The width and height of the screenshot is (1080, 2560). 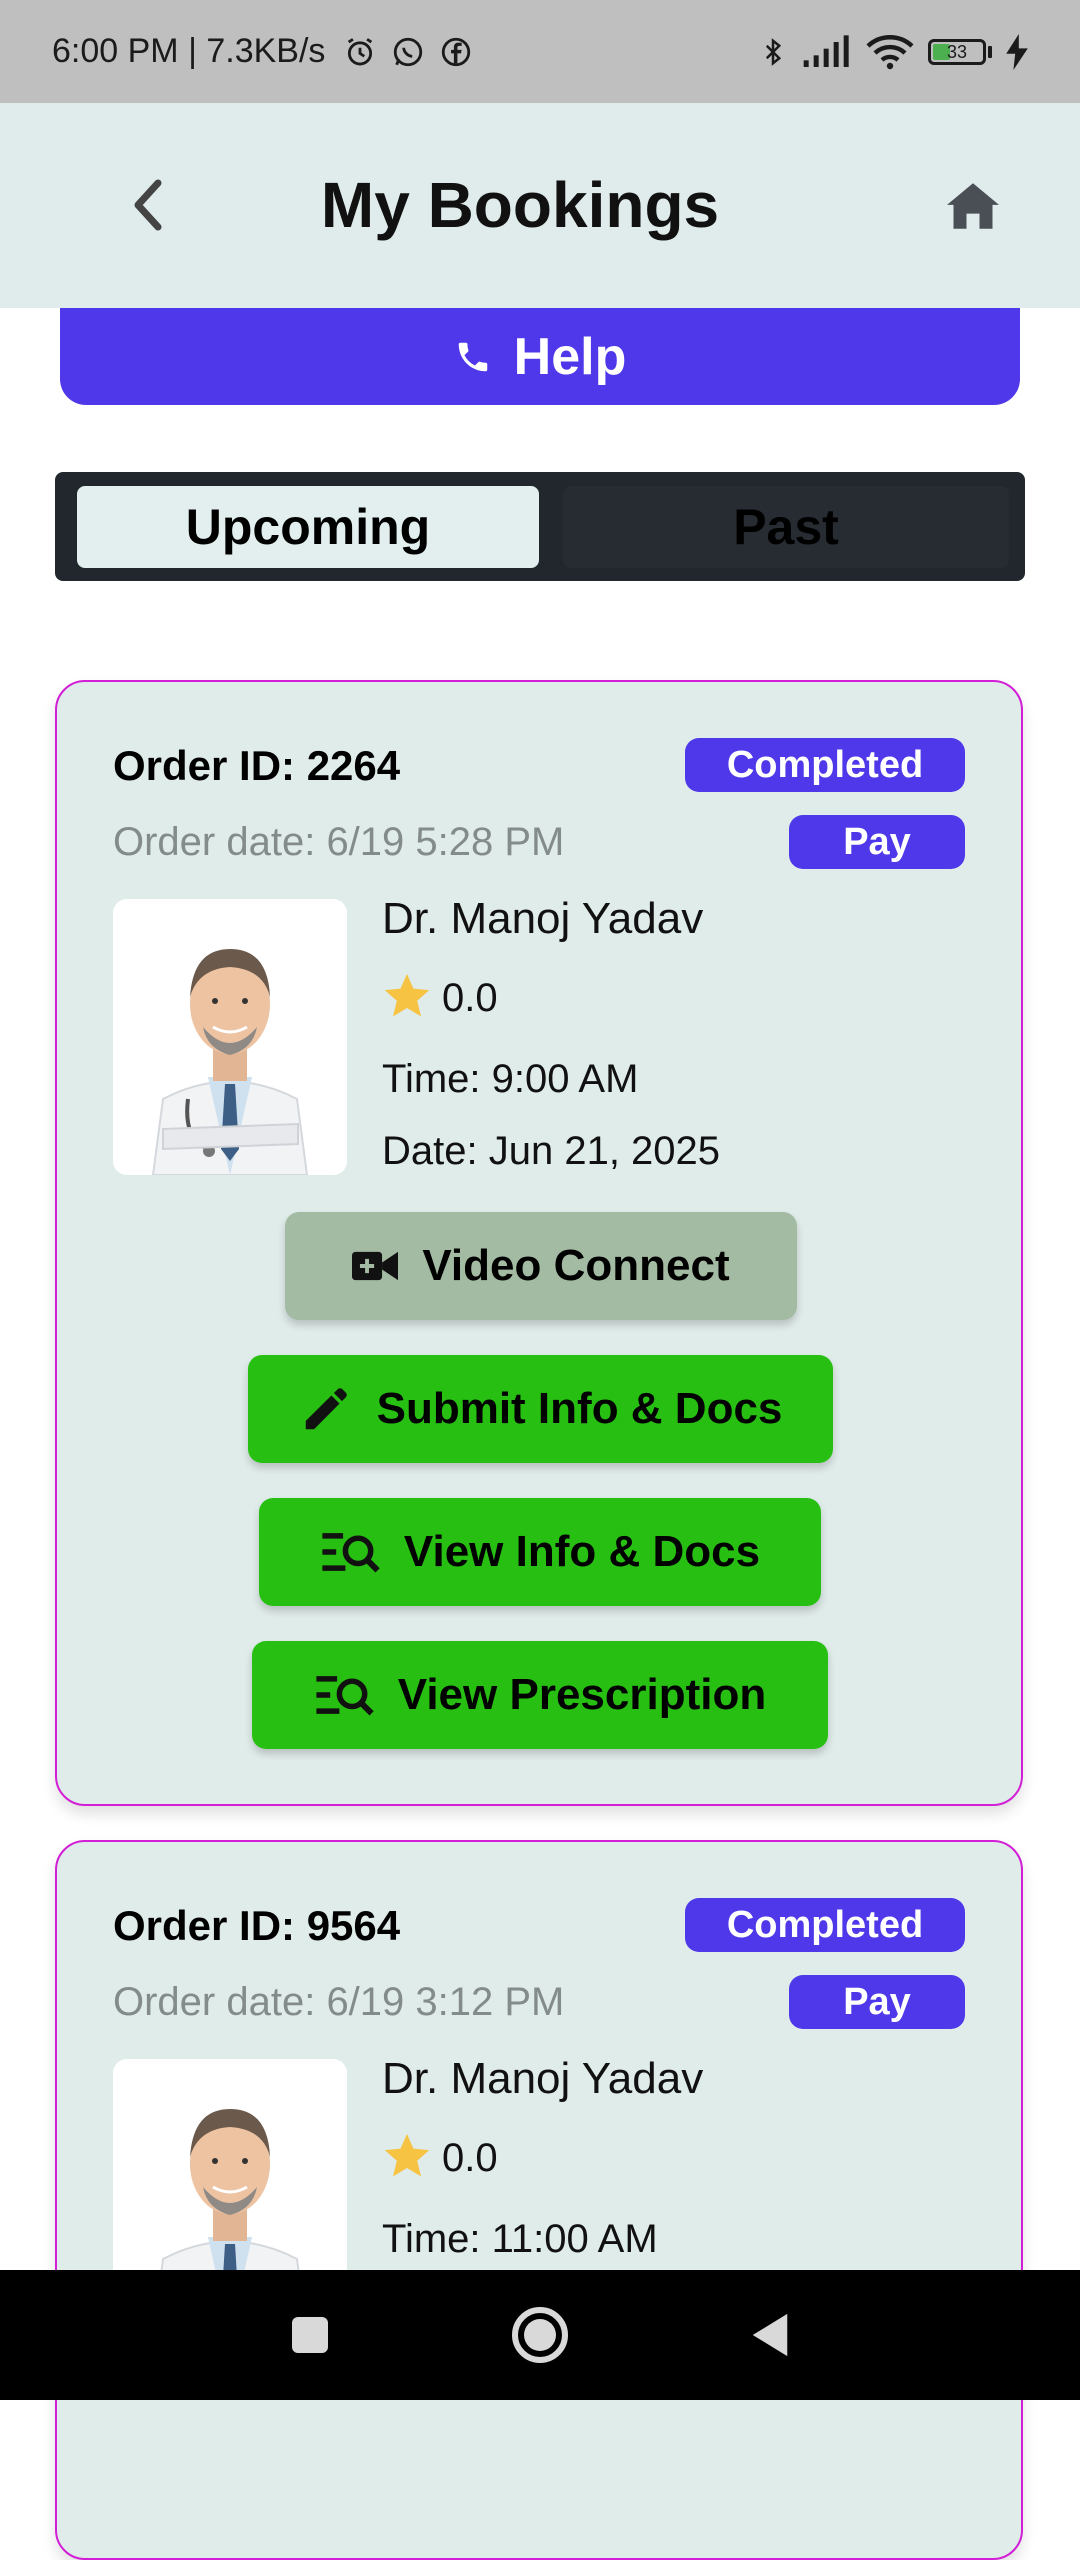 I want to click on home-icon, so click(x=973, y=206).